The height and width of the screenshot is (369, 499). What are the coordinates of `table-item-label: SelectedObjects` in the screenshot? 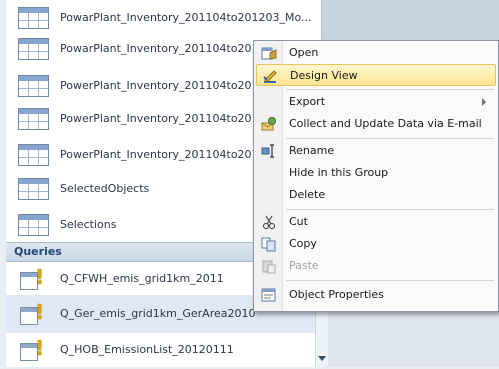 It's located at (105, 188).